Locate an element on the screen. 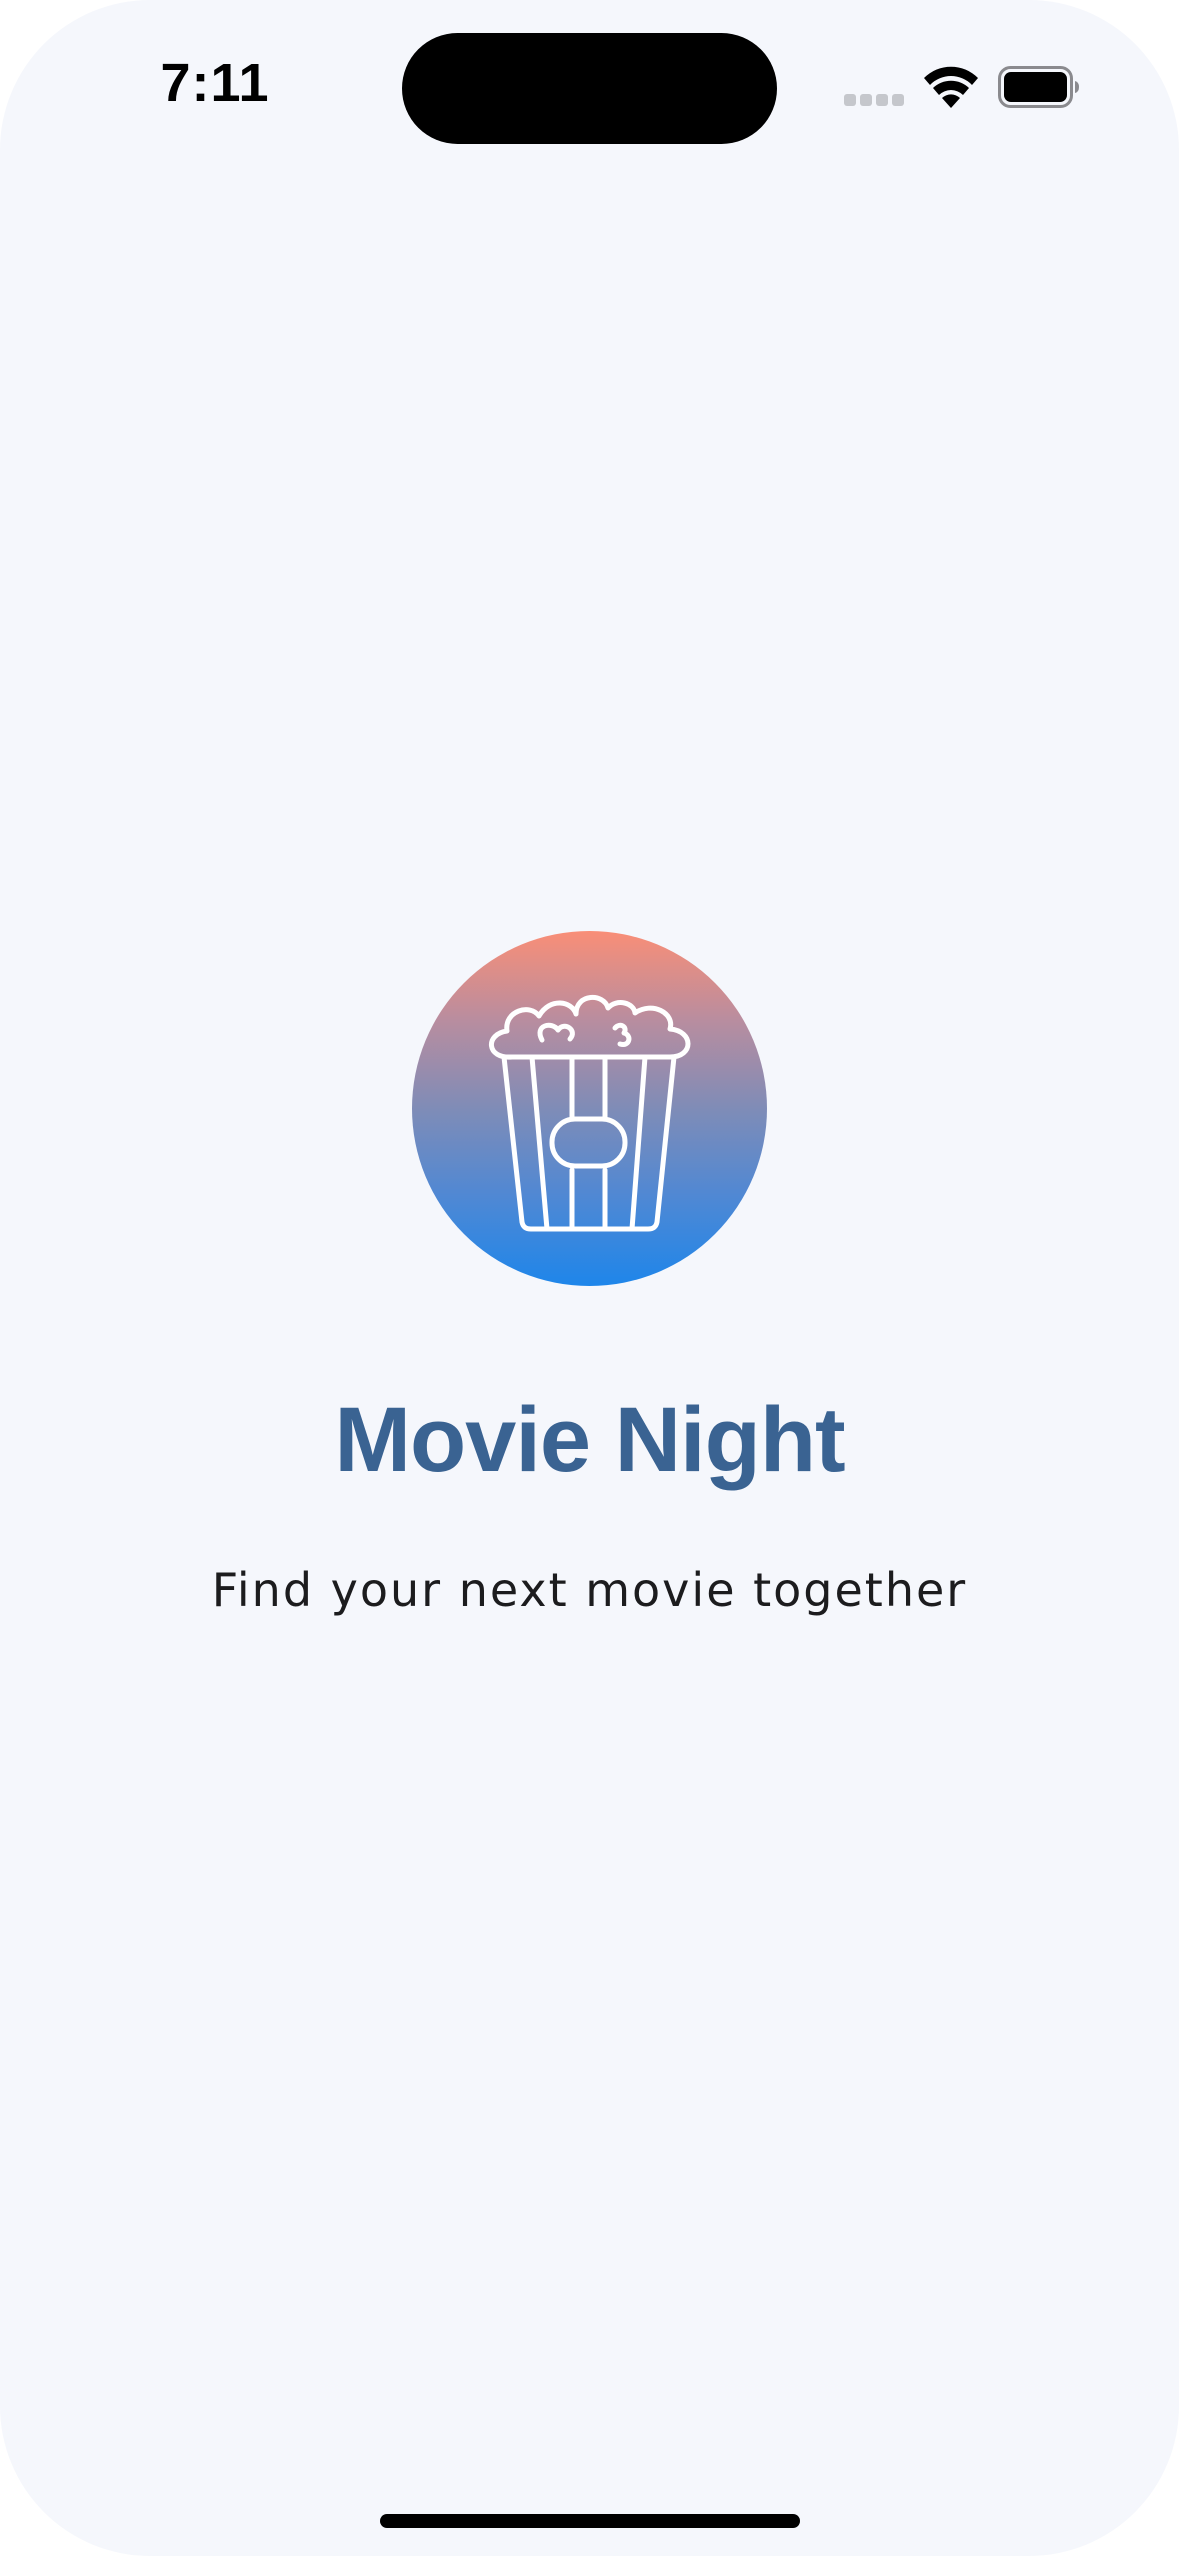 The width and height of the screenshot is (1179, 2556). cellular-signal-icon is located at coordinates (874, 100).